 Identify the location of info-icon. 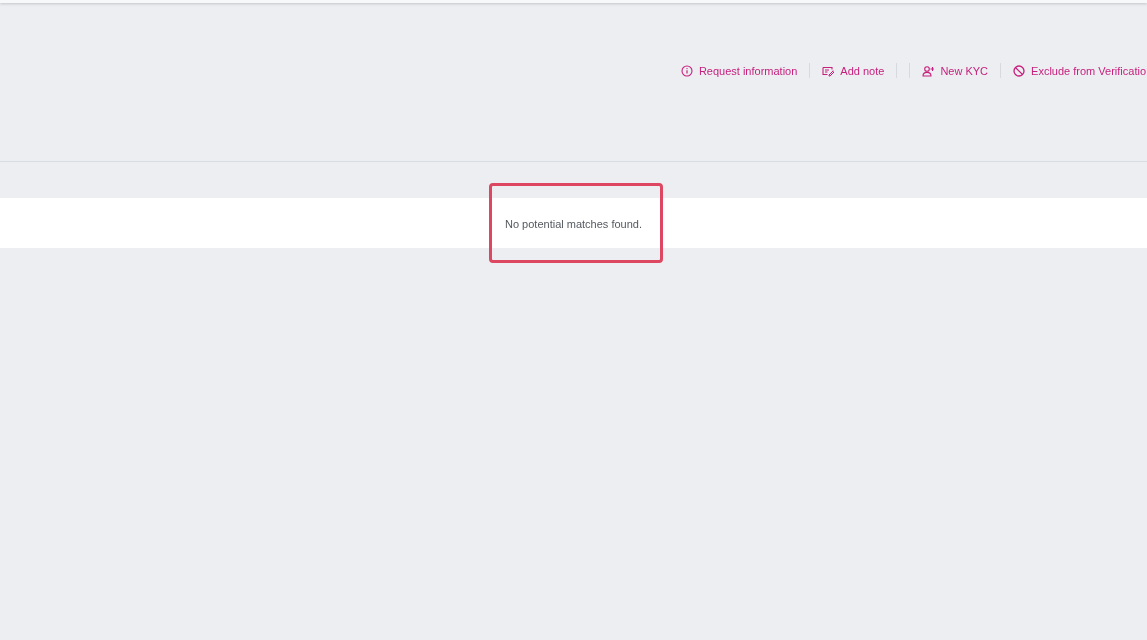
(686, 70).